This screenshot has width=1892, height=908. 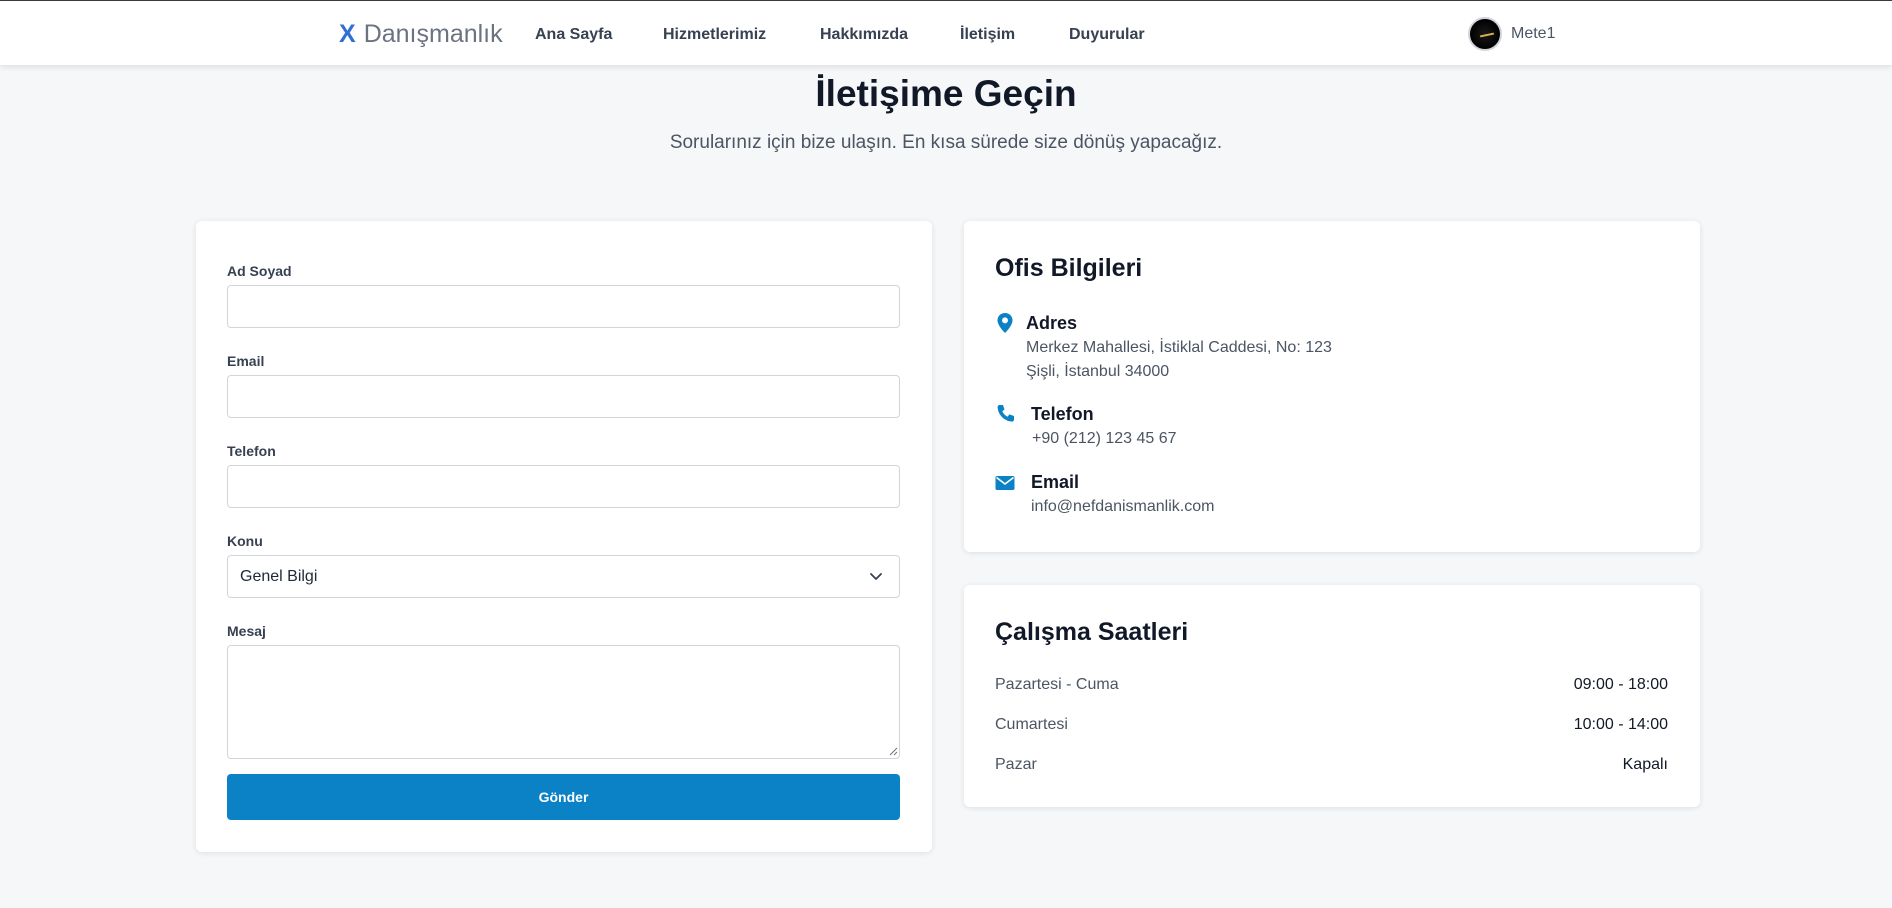 I want to click on subject-select-value: Genel Bilgi, so click(x=279, y=576).